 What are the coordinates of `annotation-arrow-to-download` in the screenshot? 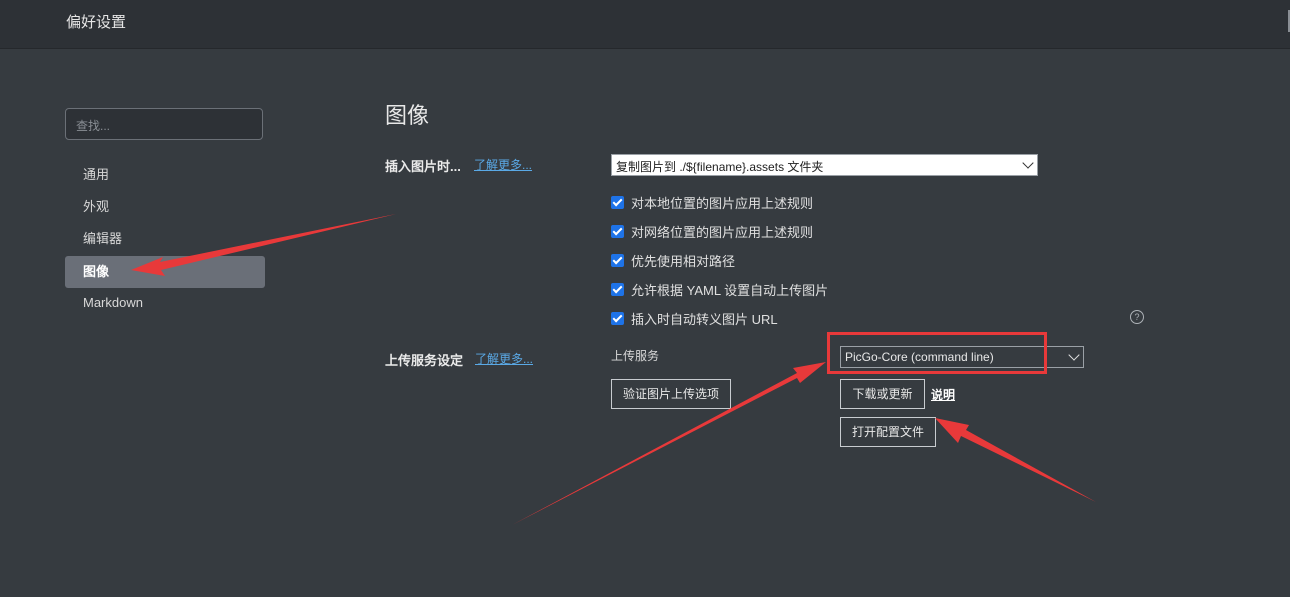 It's located at (1015, 460).